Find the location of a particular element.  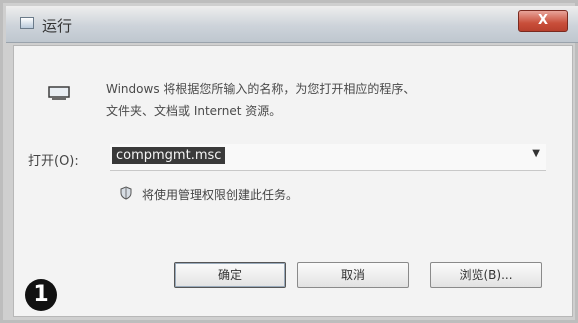

command-input: compmgmt.msc ▼ is located at coordinates (328, 157).